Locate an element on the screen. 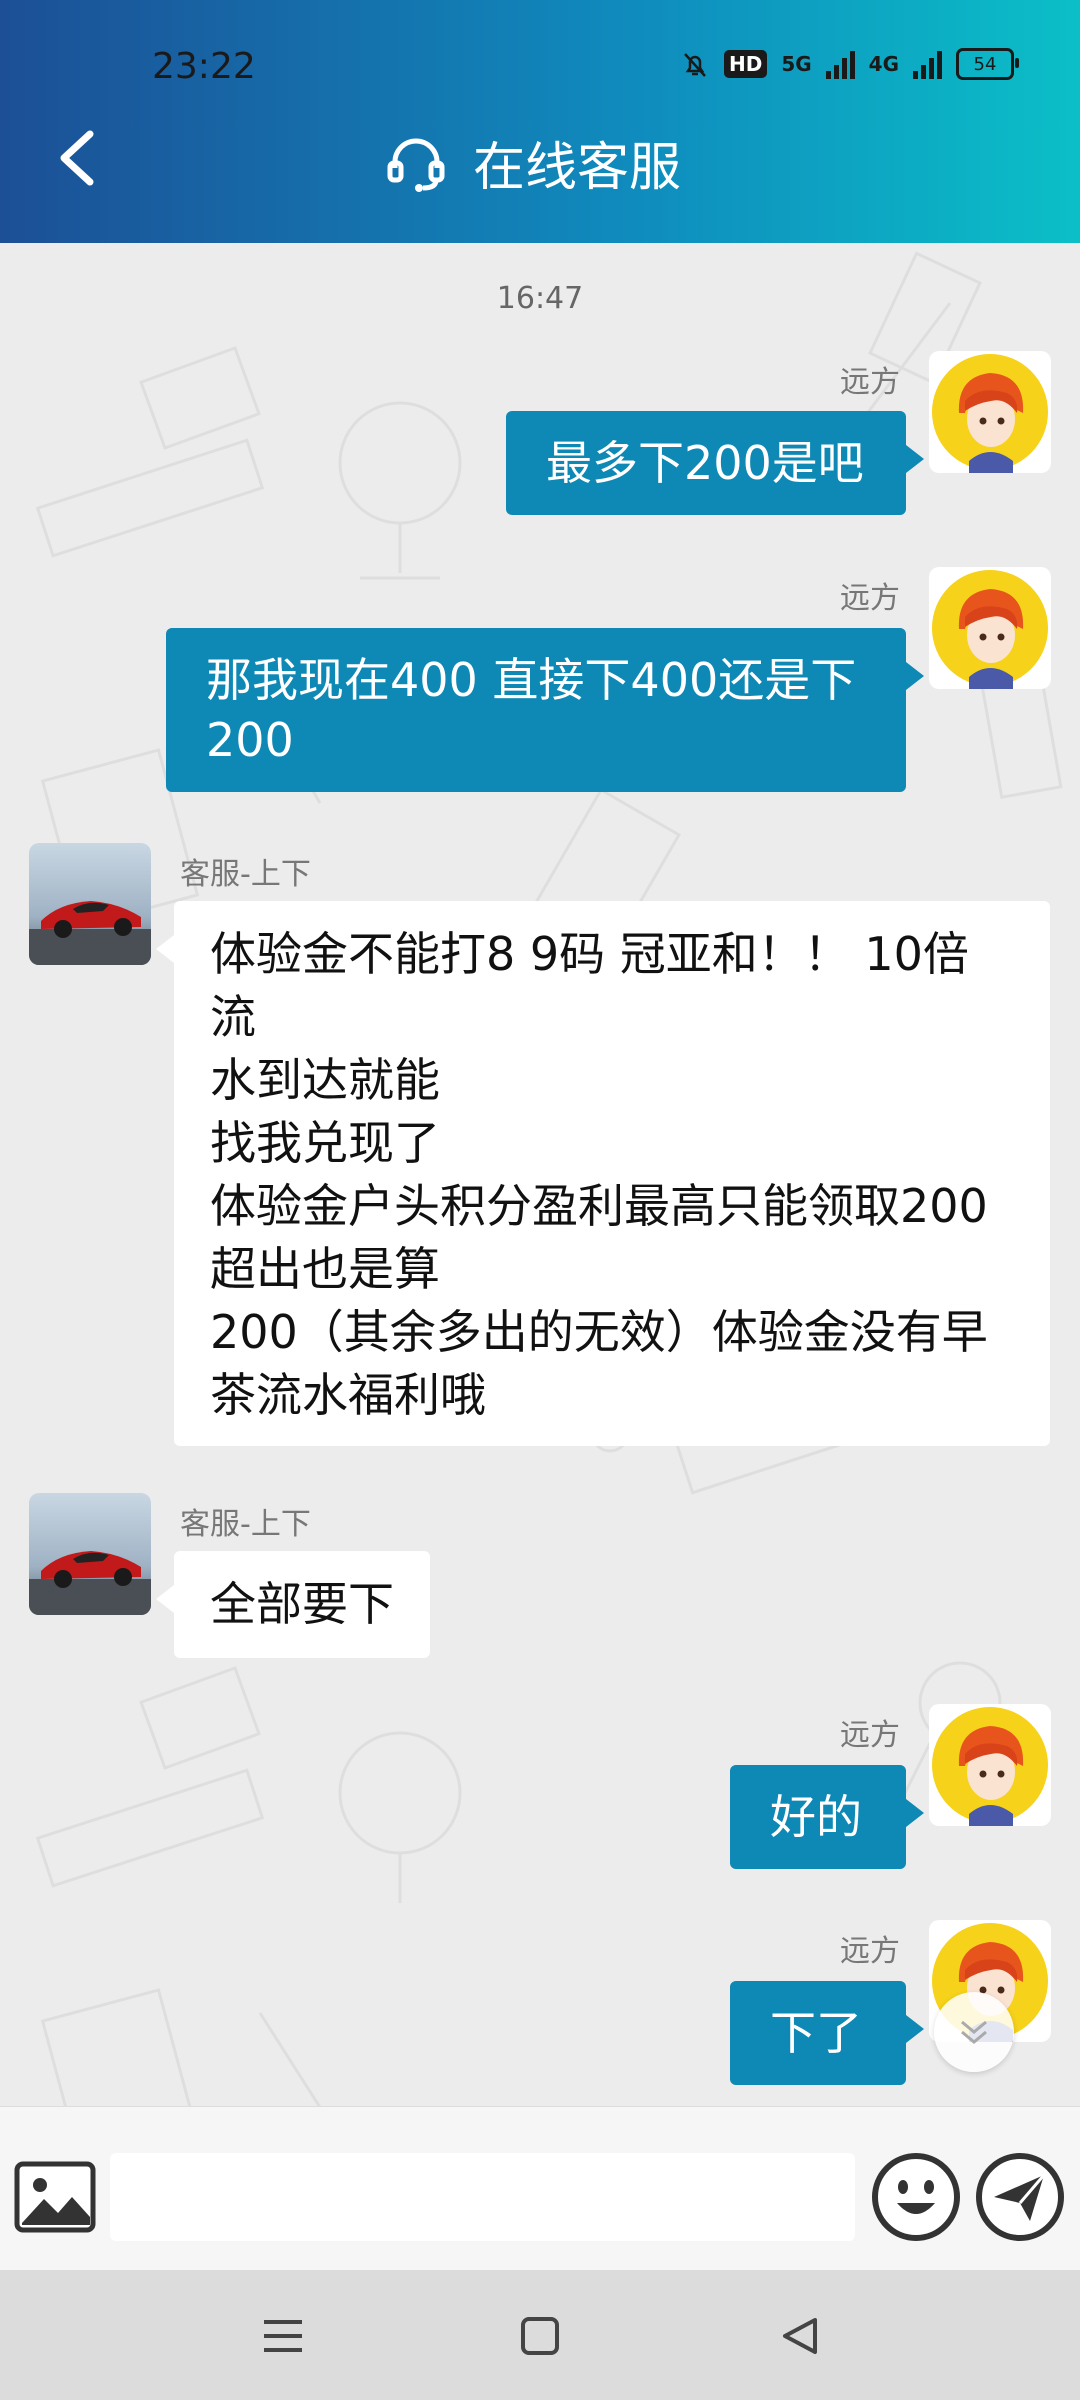 Image resolution: width=1080 pixels, height=2400 pixels. send-button is located at coordinates (1020, 2197).